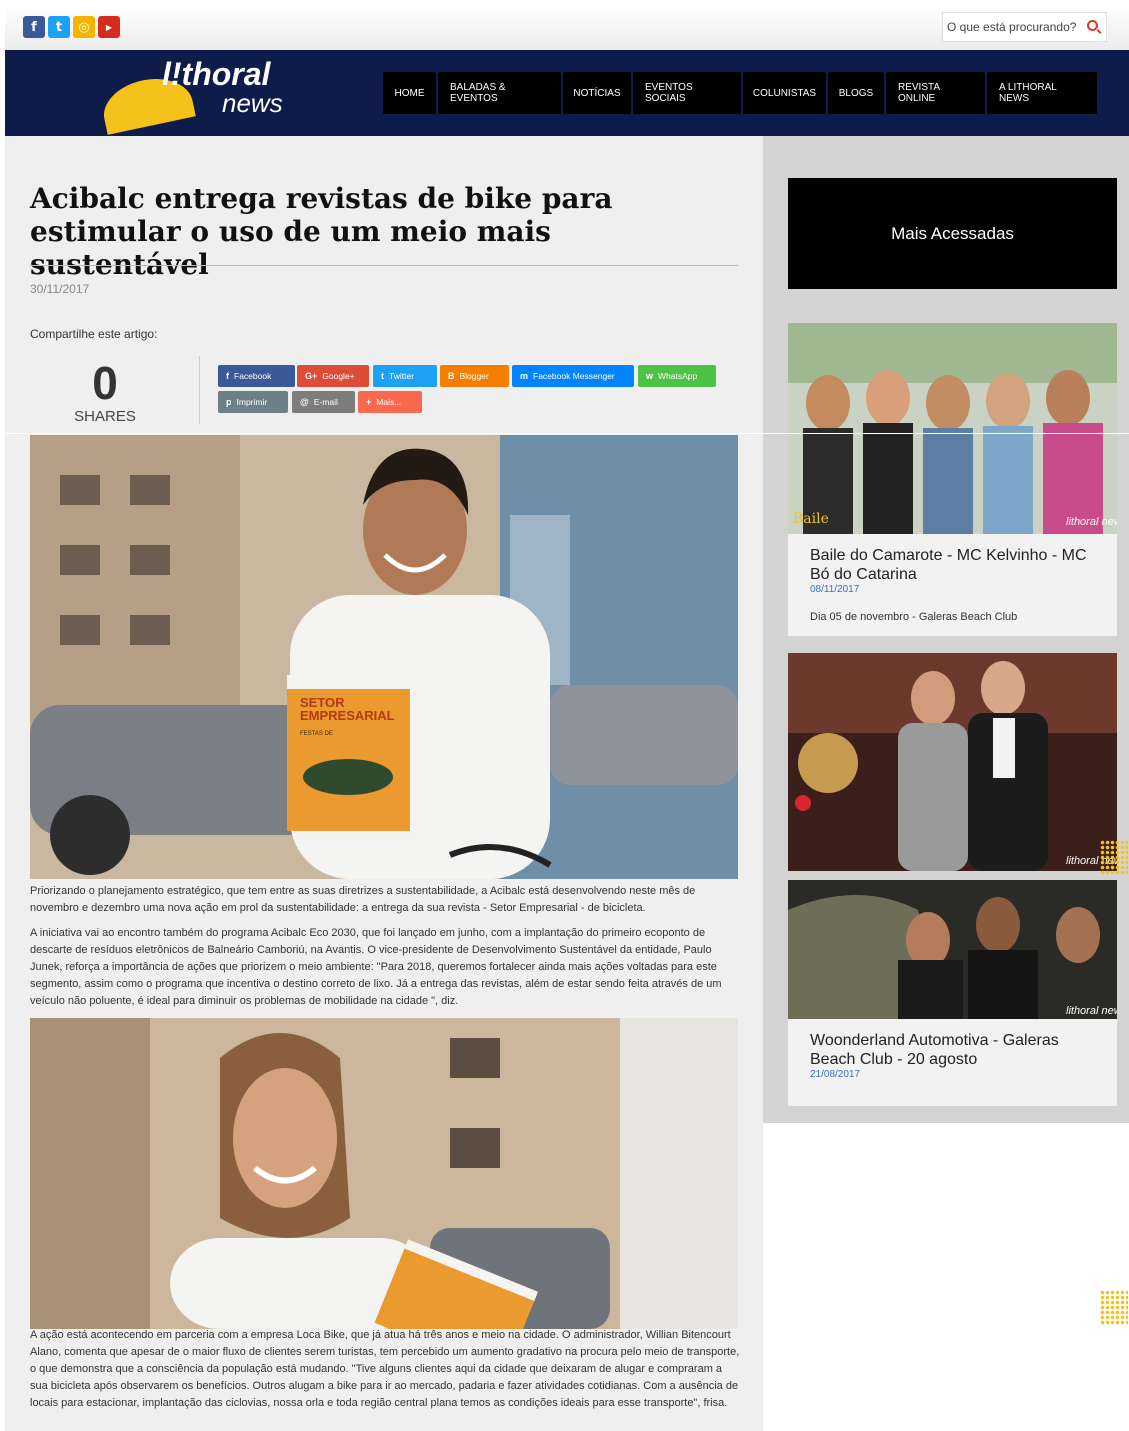 The image size is (1129, 1431). I want to click on share-button-label: WhatsApp, so click(678, 376).